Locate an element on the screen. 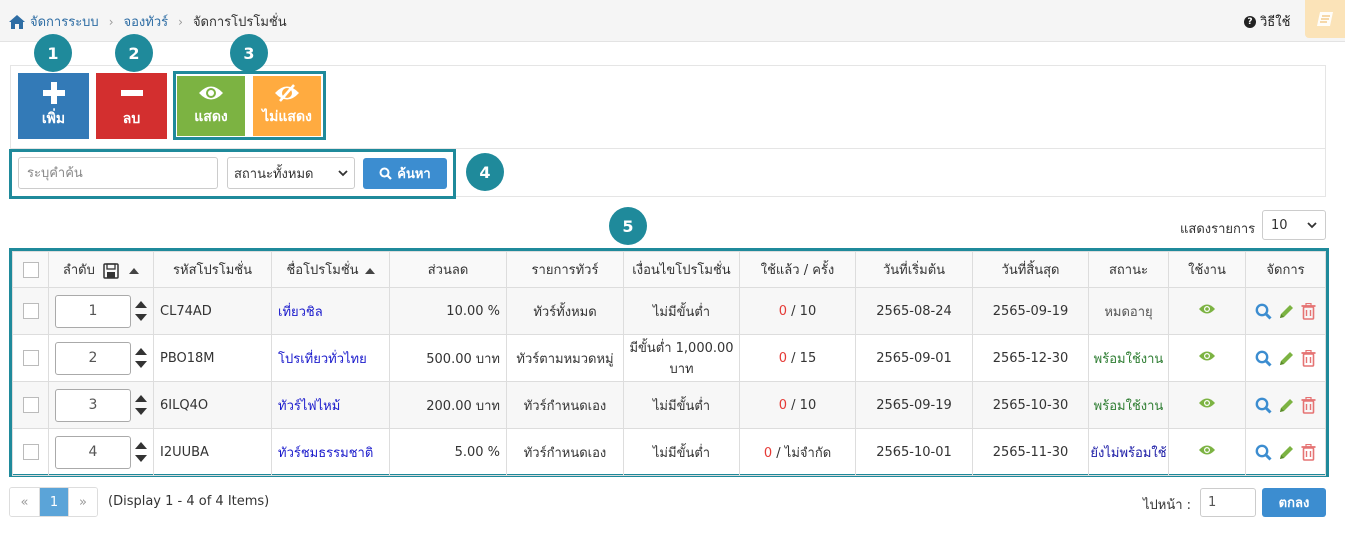 The width and height of the screenshot is (1345, 534). badge-4: 4 is located at coordinates (485, 172).